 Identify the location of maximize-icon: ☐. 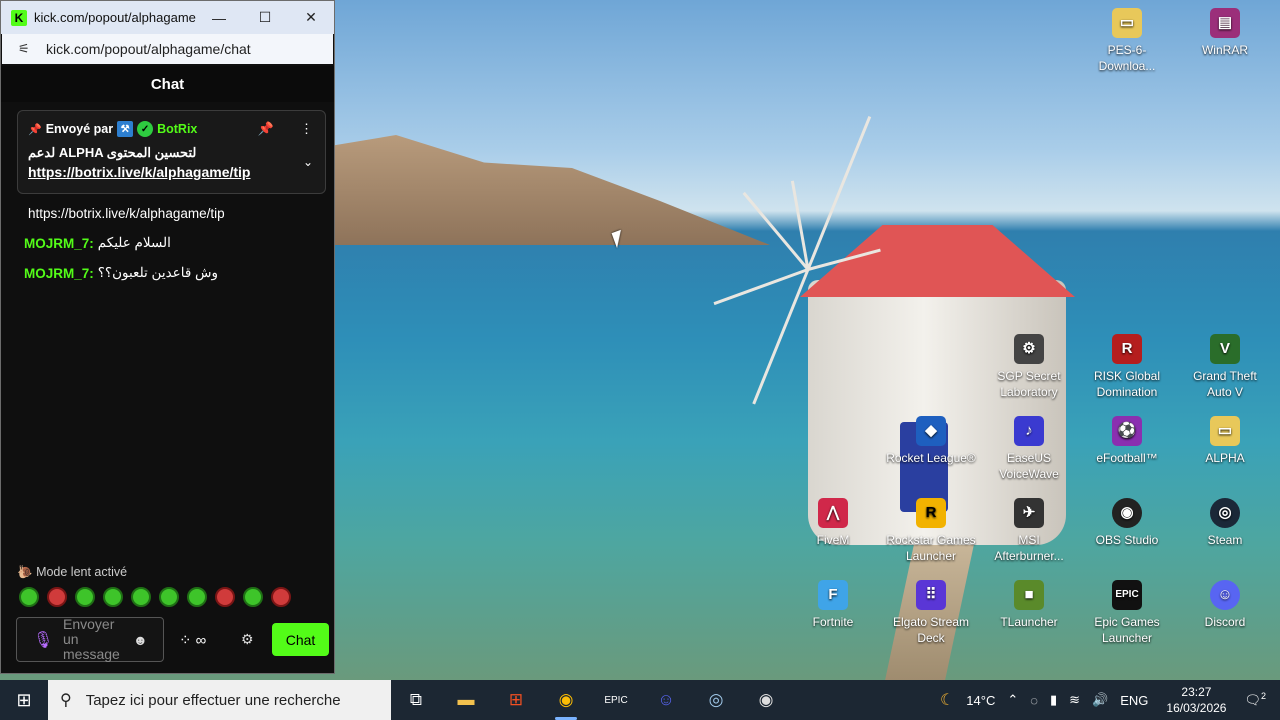
(265, 17).